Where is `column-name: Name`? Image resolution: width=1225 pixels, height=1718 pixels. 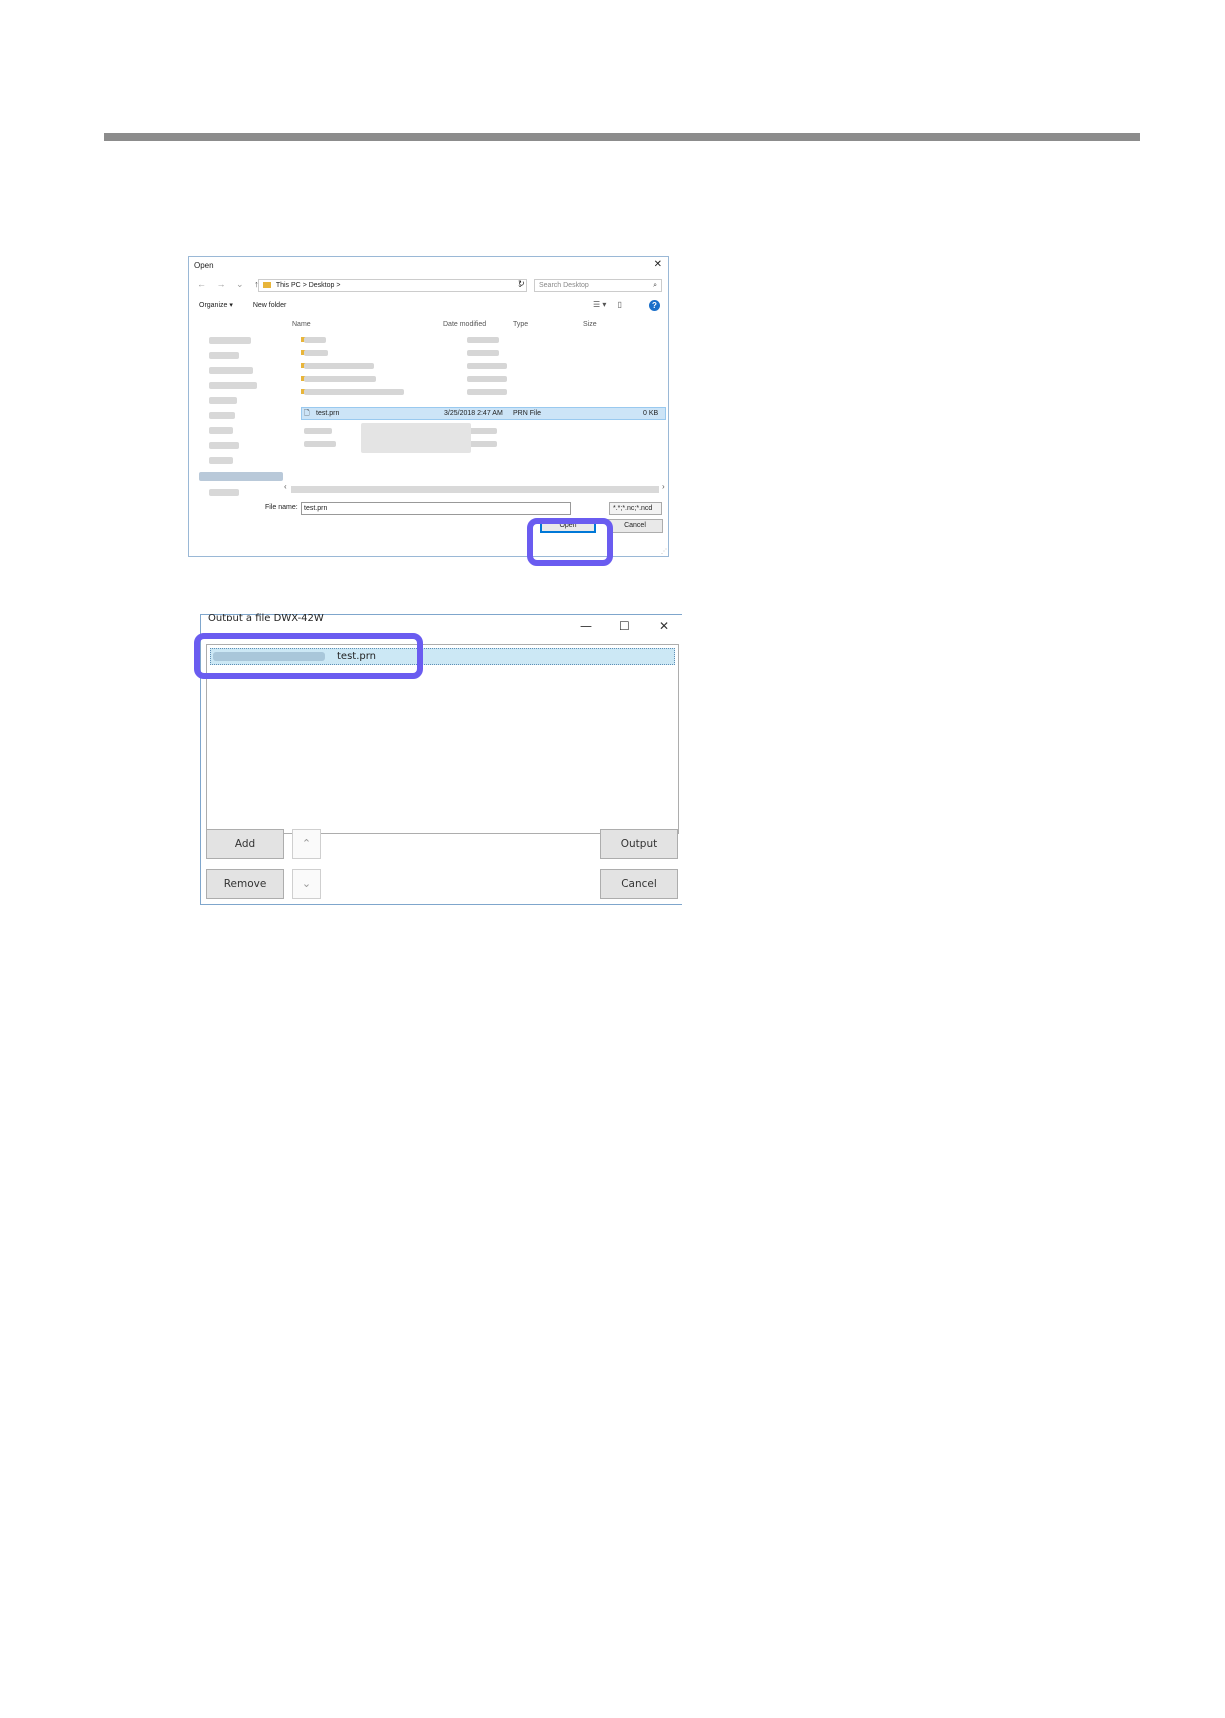 column-name: Name is located at coordinates (301, 324).